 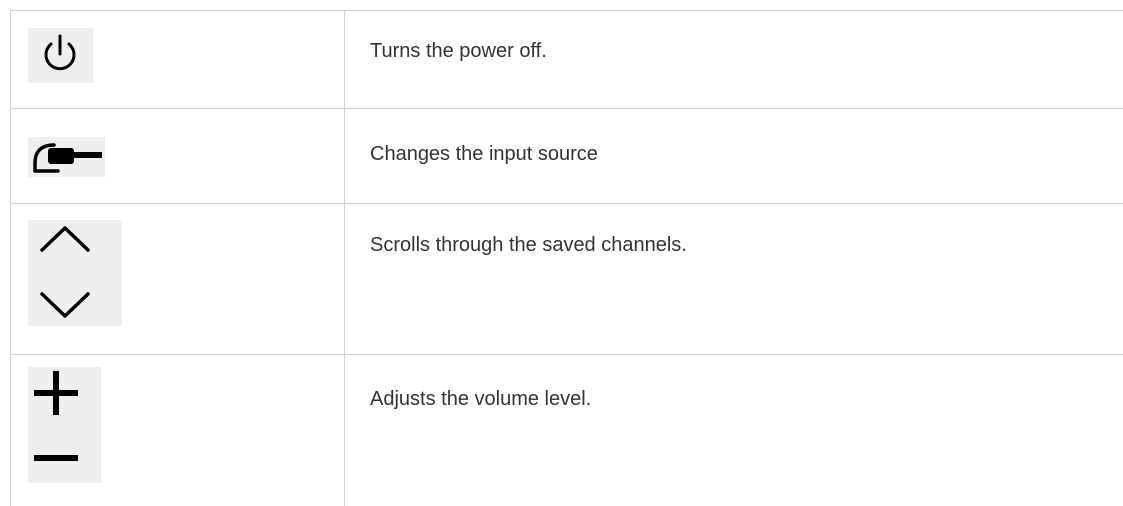 What do you see at coordinates (528, 245) in the screenshot?
I see `row-description: Scrolls through the saved channels.` at bounding box center [528, 245].